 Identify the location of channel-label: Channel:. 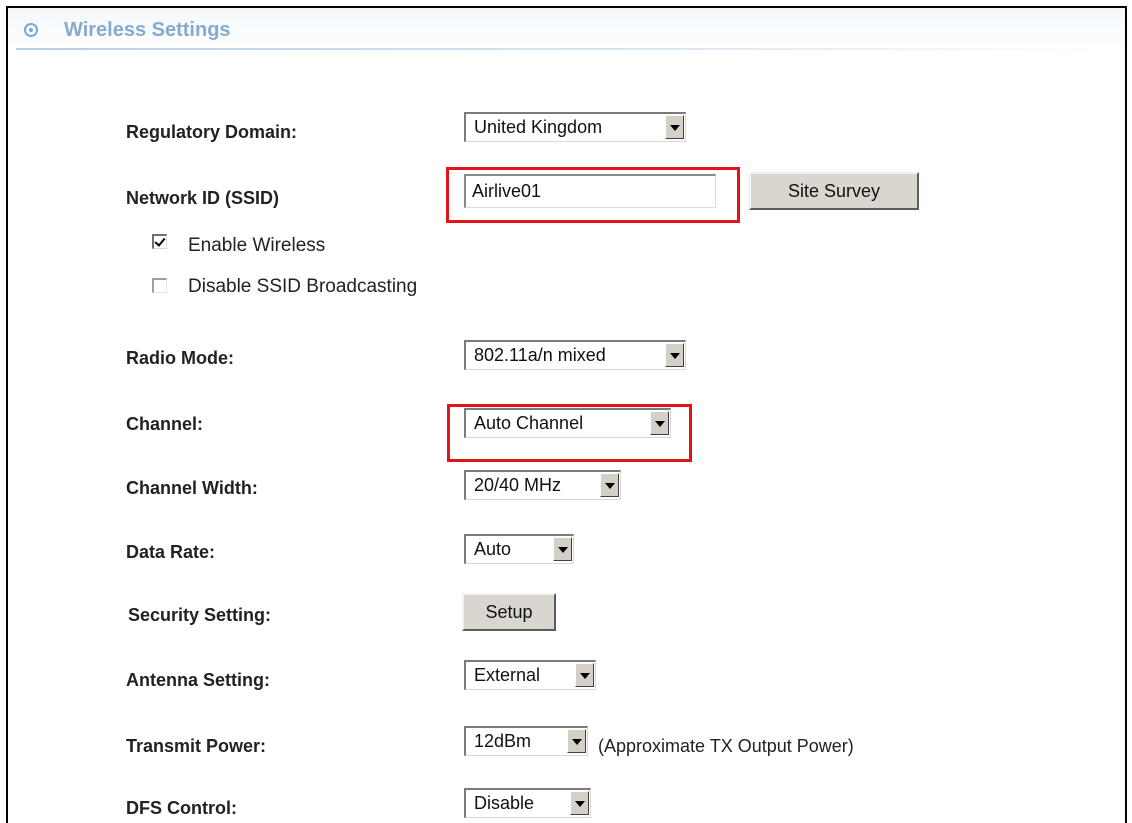
(165, 424).